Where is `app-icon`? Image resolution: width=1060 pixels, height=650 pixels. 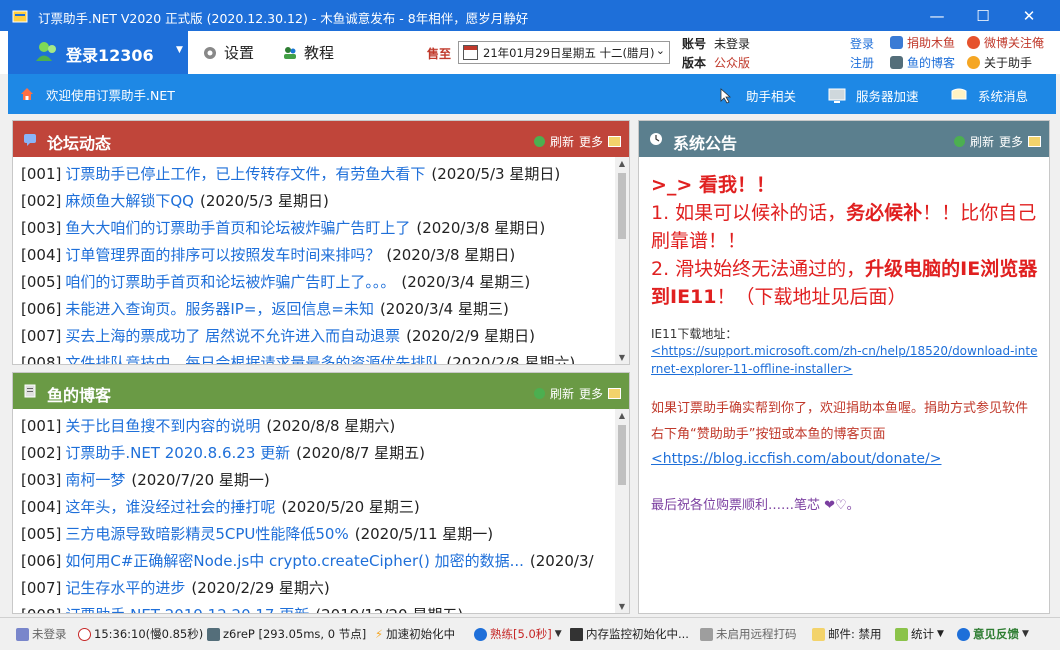
app-icon is located at coordinates (20, 16).